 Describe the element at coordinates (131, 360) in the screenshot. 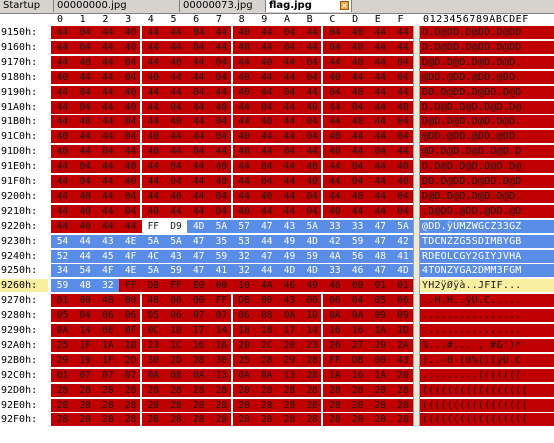

I see `hex-byte: 2D` at that location.